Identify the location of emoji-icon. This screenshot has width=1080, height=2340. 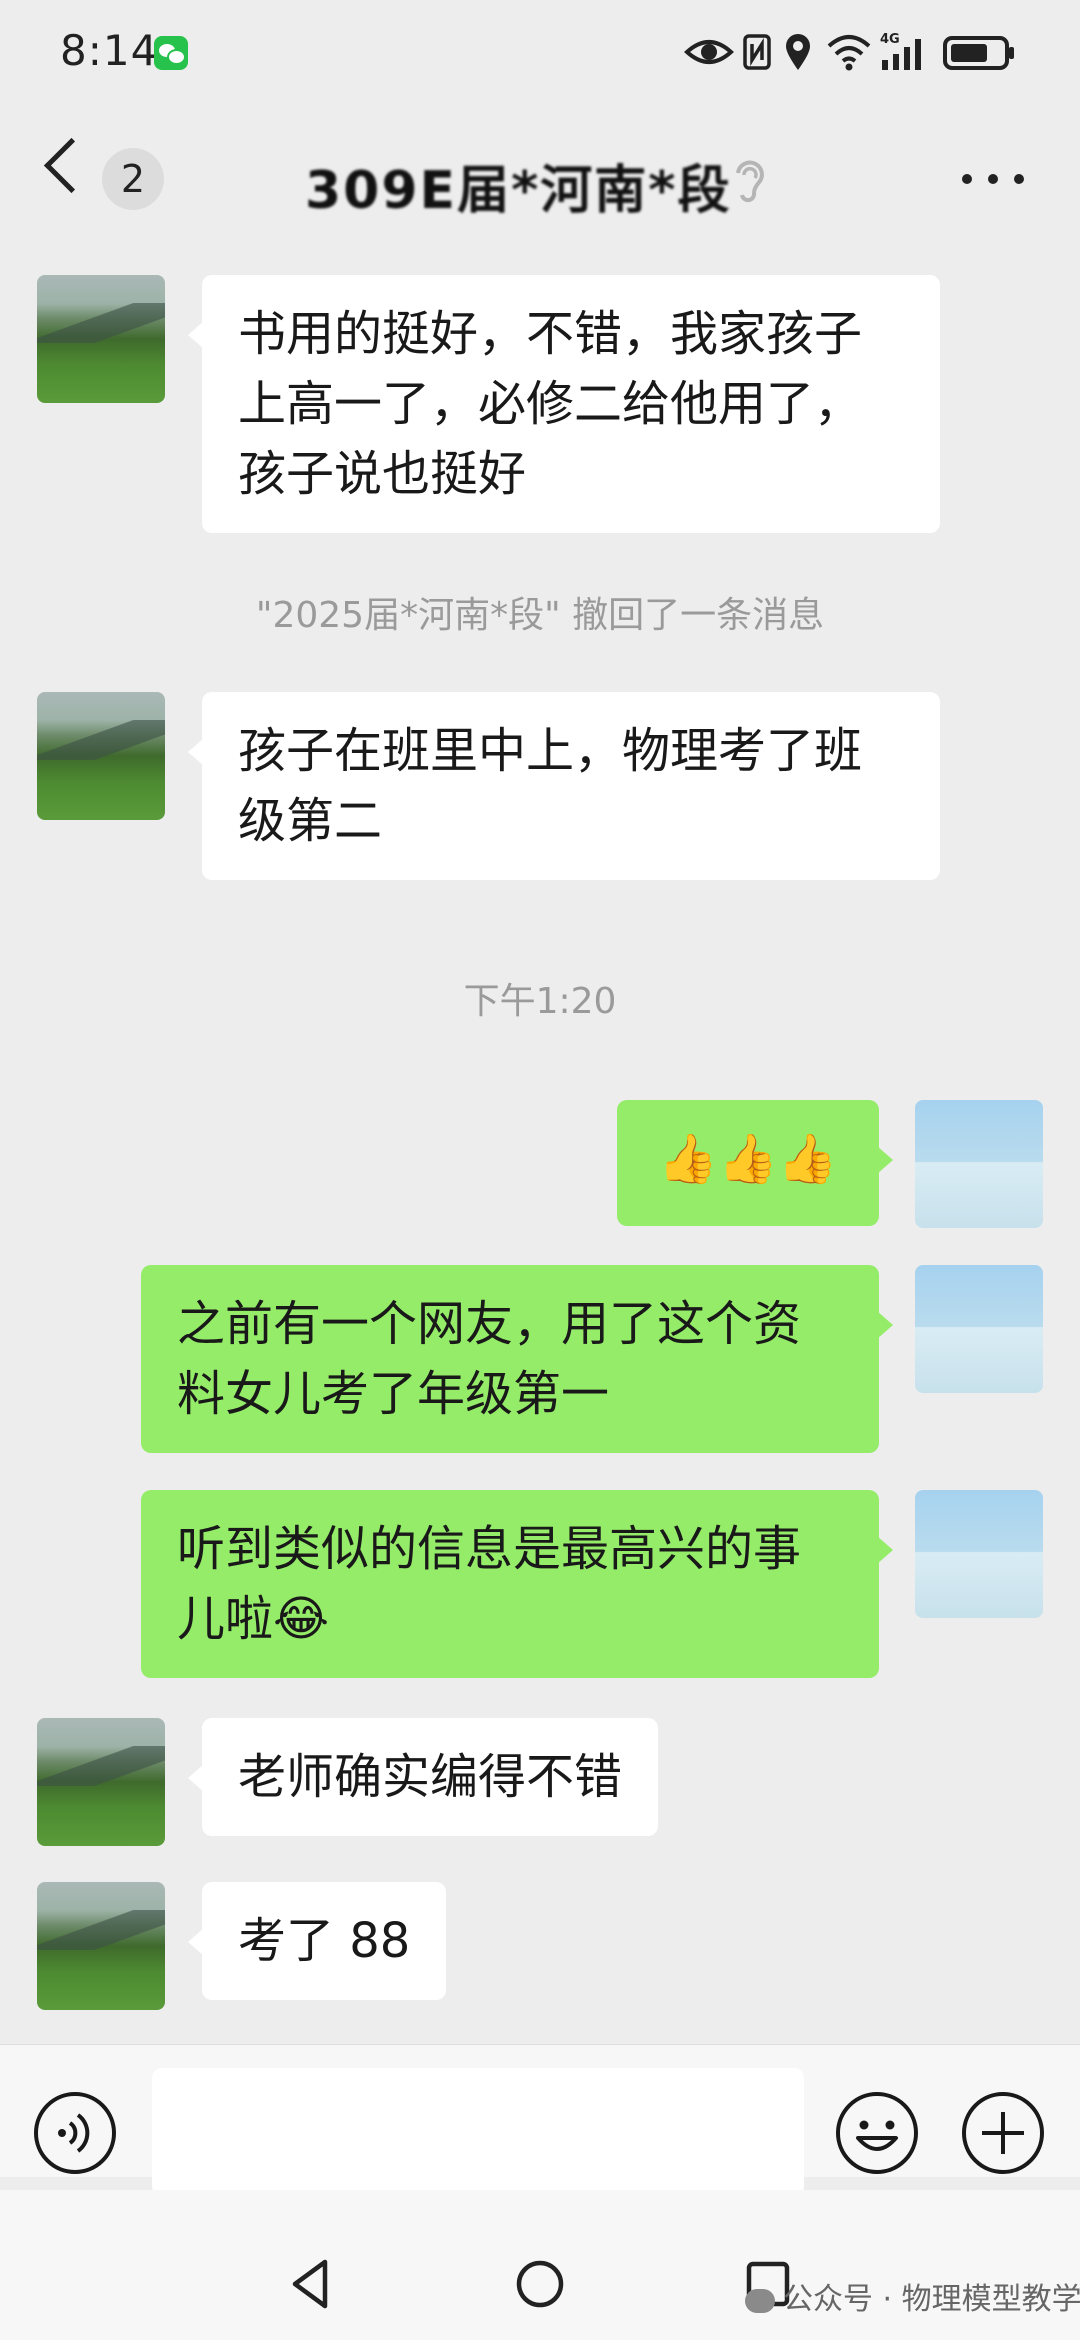
(877, 2133).